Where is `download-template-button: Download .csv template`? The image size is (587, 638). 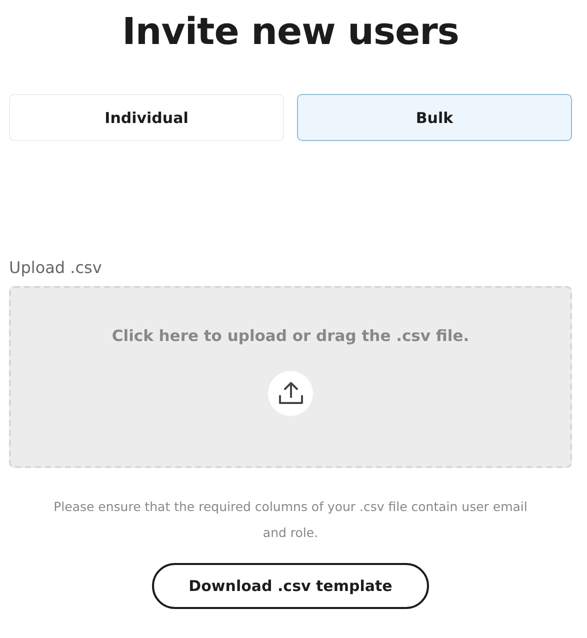
download-template-button: Download .csv template is located at coordinates (290, 586).